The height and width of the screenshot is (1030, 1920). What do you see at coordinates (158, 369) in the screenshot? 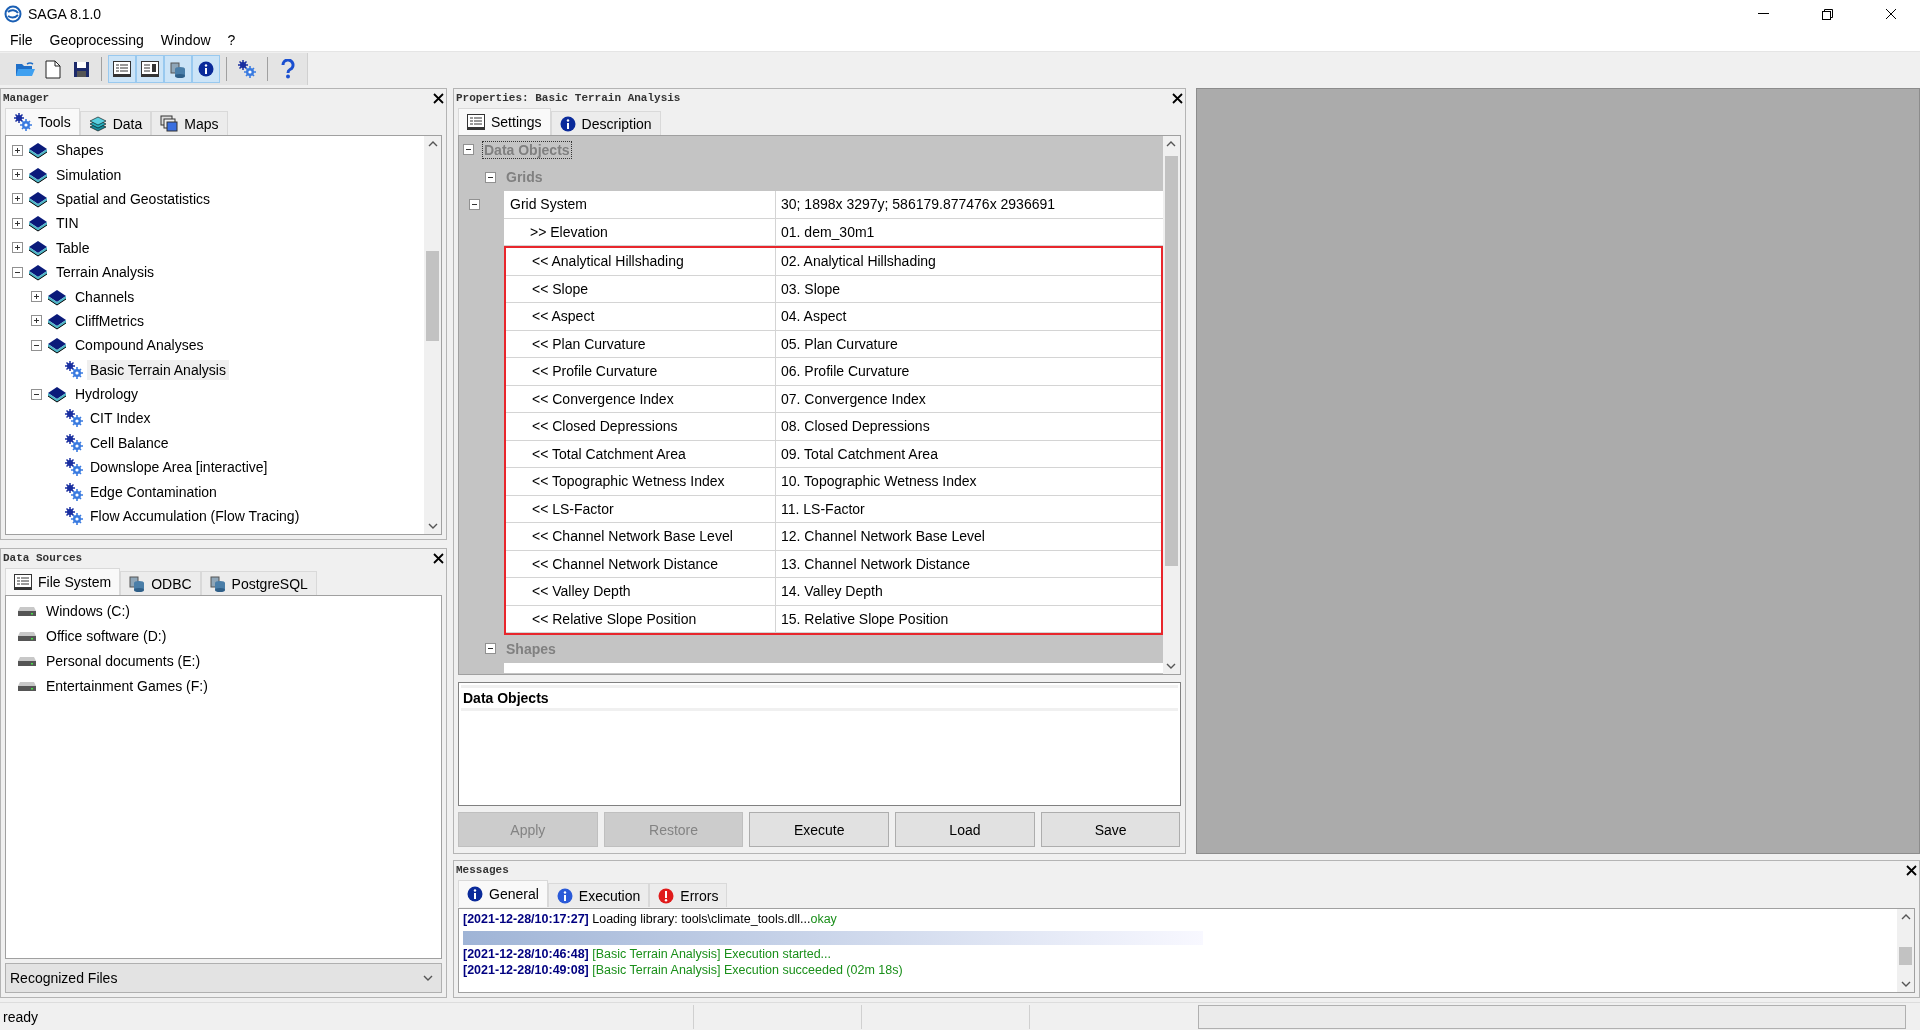
I see `tree-item: Basic Terrain Analysis` at bounding box center [158, 369].